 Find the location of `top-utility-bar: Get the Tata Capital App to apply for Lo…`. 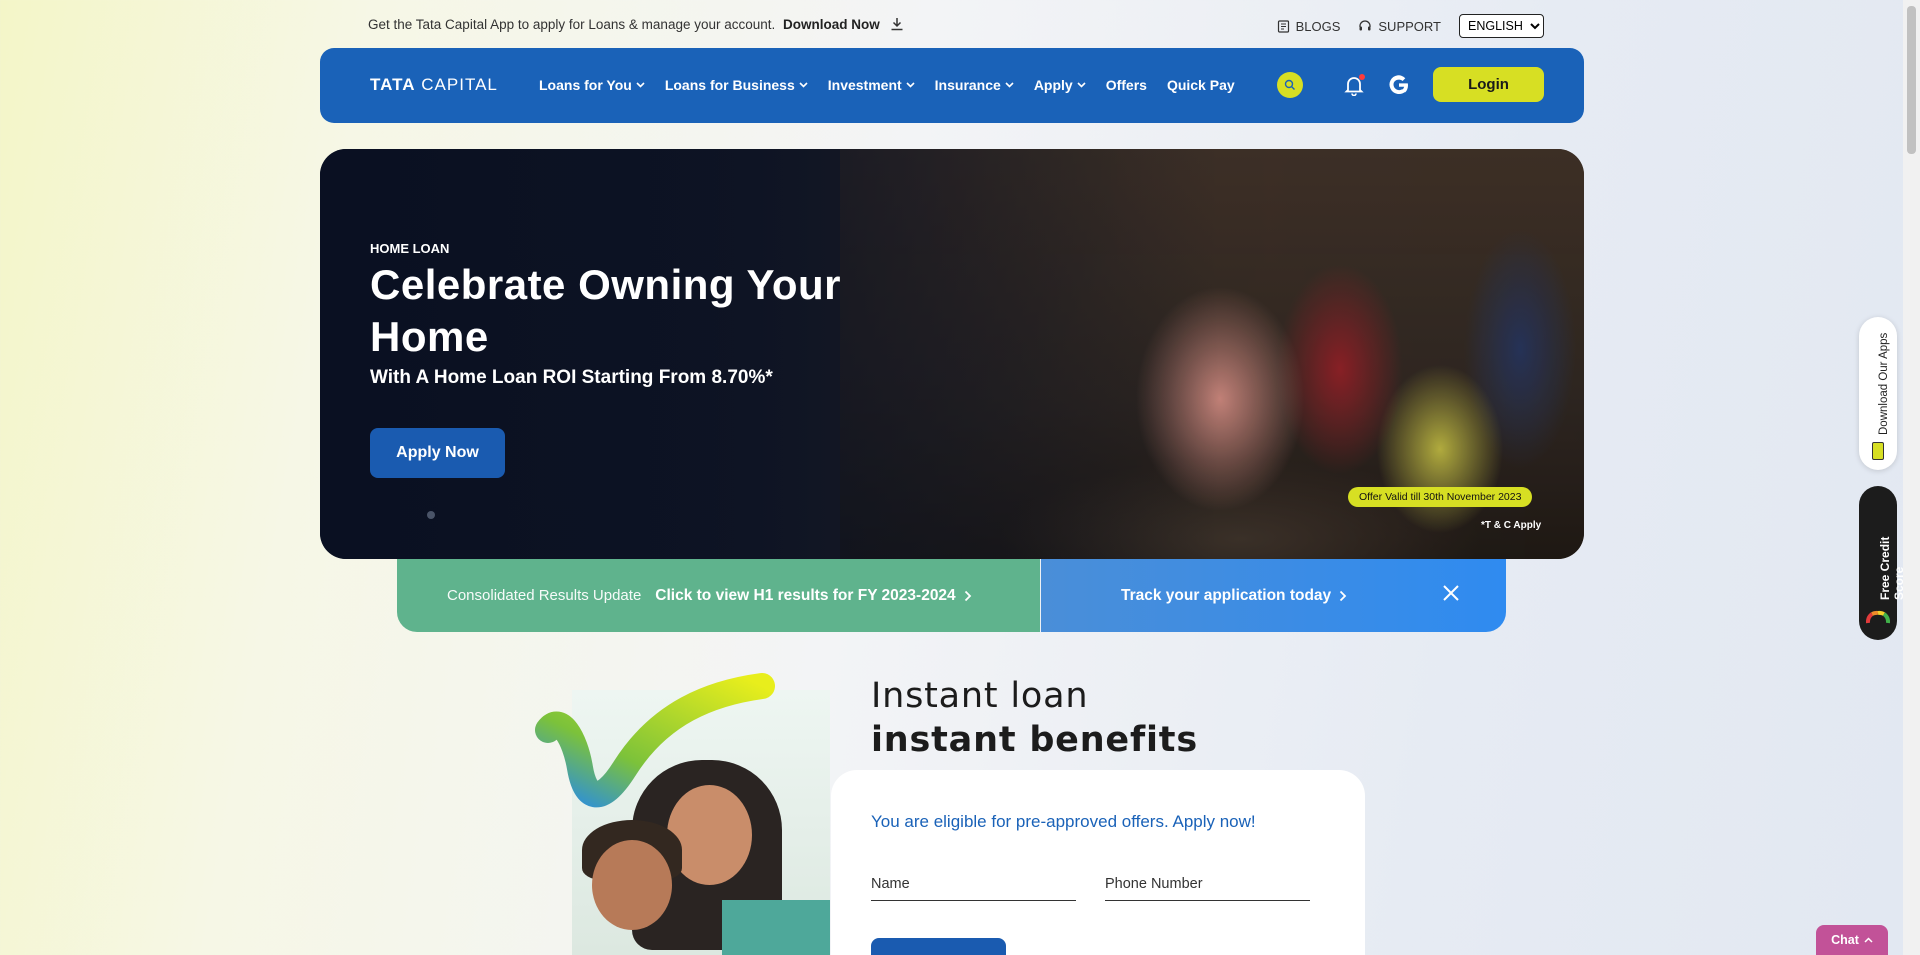

top-utility-bar: Get the Tata Capital App to apply for Lo… is located at coordinates (956, 26).